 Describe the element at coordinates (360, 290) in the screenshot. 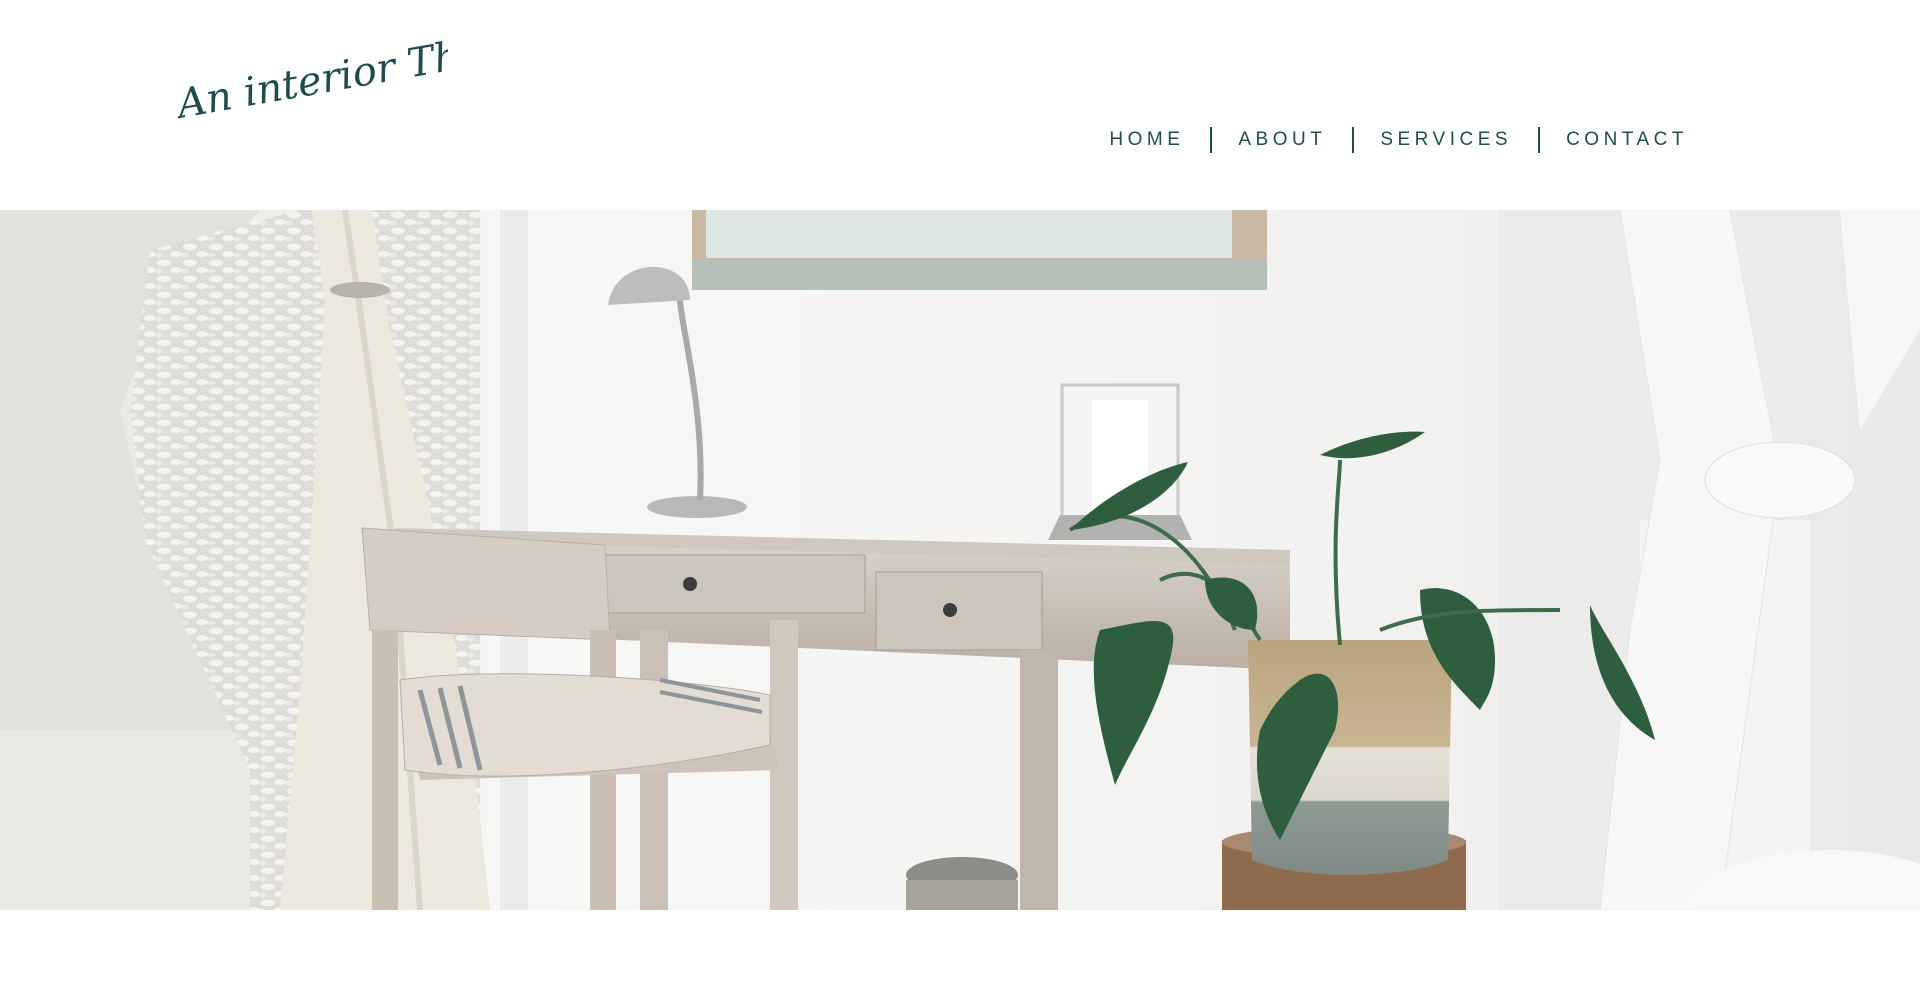

I see `curtain-tie` at that location.